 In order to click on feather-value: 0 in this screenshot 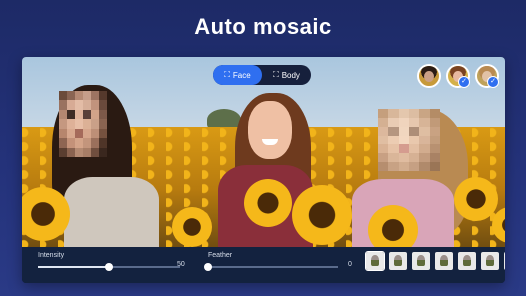, I will do `click(350, 264)`.